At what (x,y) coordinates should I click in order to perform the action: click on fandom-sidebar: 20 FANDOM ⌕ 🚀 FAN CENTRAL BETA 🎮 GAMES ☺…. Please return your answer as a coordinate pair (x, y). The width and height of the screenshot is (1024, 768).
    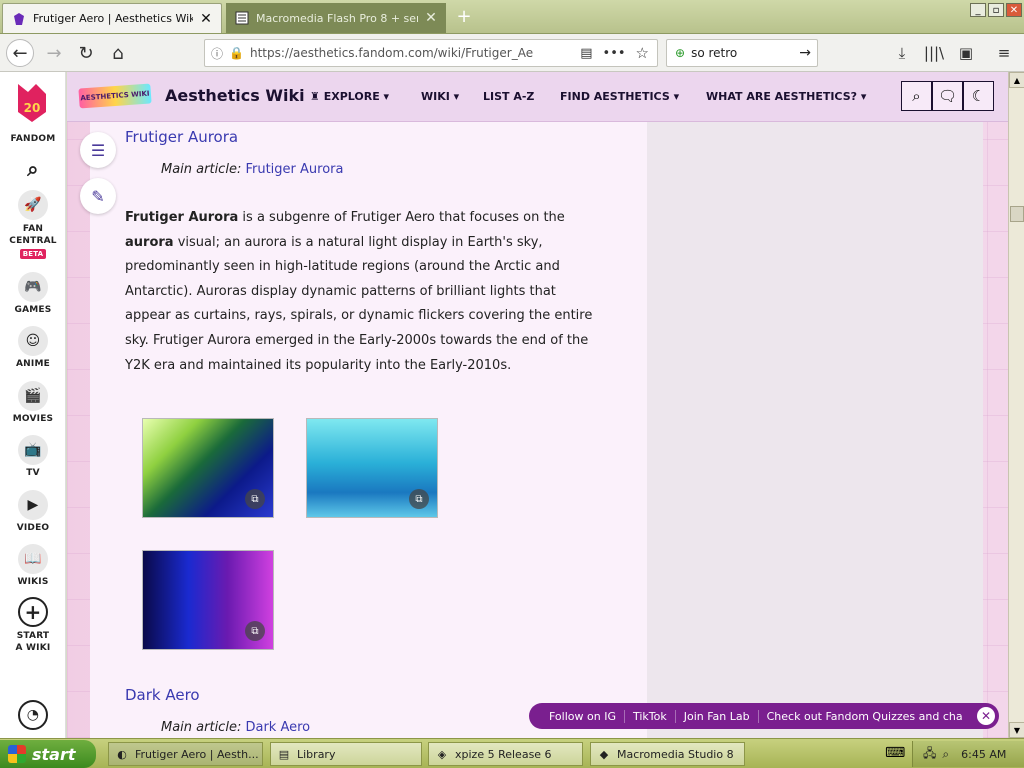
    Looking at the image, I should click on (33, 405).